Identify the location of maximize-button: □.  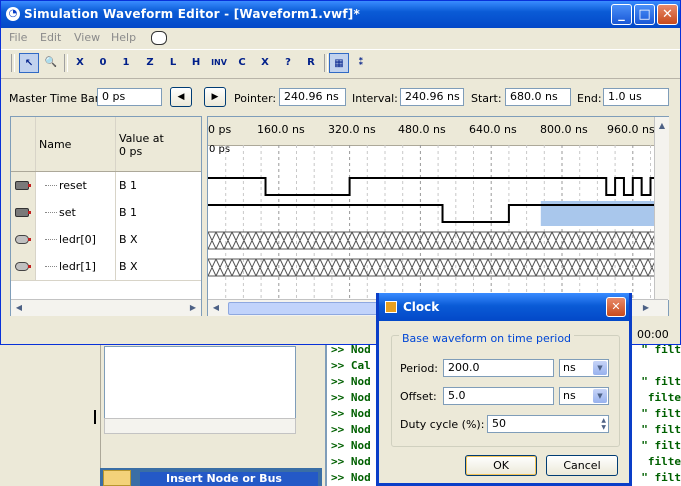
(644, 14).